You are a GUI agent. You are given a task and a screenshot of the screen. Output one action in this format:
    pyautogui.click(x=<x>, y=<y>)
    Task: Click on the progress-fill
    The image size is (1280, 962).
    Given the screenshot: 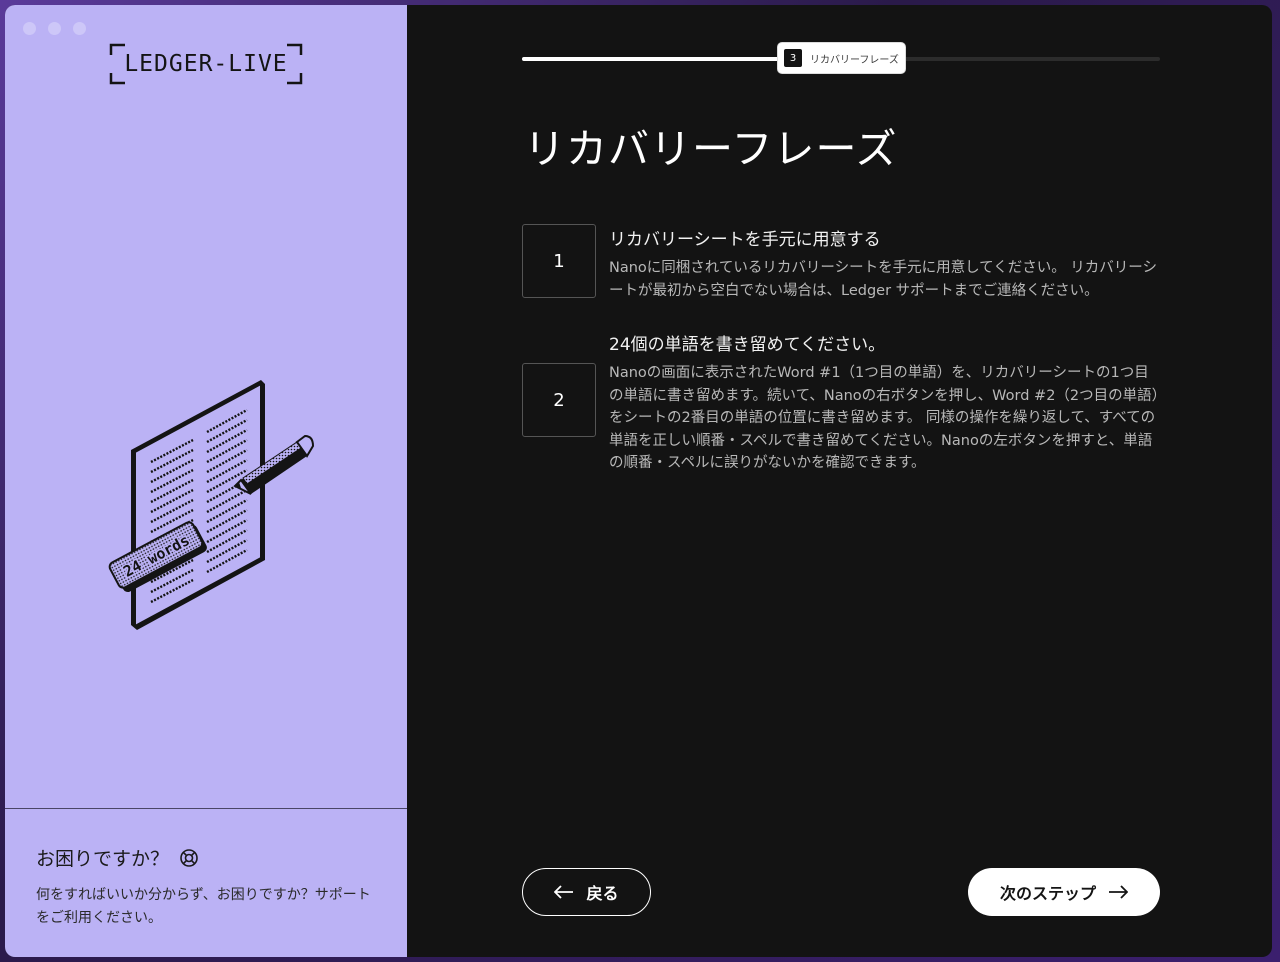 What is the action you would take?
    pyautogui.click(x=653, y=59)
    